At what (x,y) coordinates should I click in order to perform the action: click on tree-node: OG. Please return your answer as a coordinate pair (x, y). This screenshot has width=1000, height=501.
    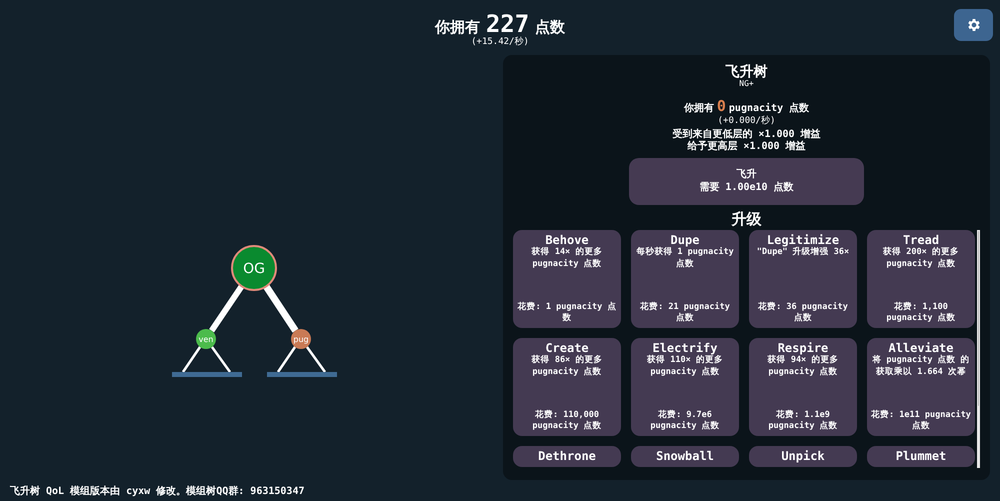
    Looking at the image, I should click on (254, 268).